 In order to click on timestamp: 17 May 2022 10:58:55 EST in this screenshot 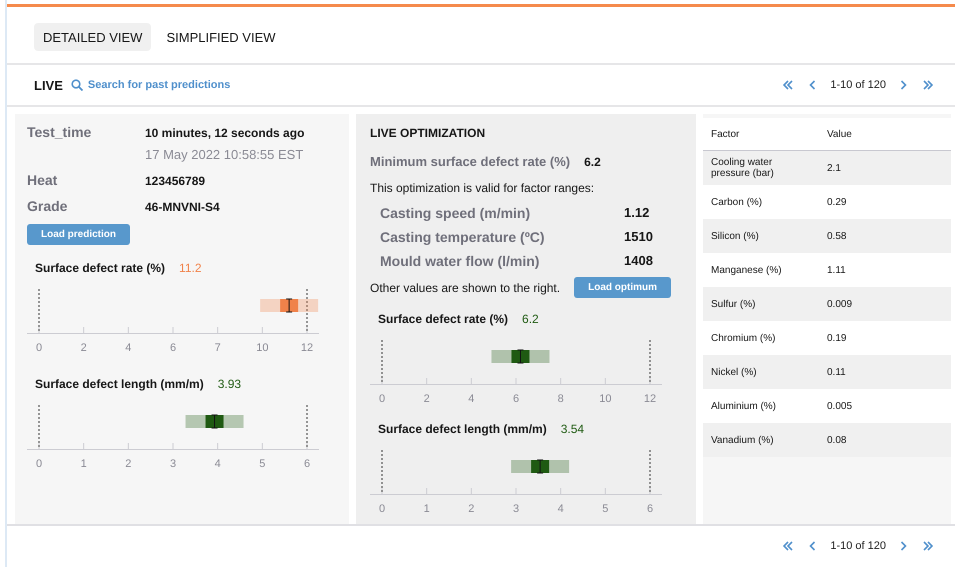, I will do `click(224, 154)`.